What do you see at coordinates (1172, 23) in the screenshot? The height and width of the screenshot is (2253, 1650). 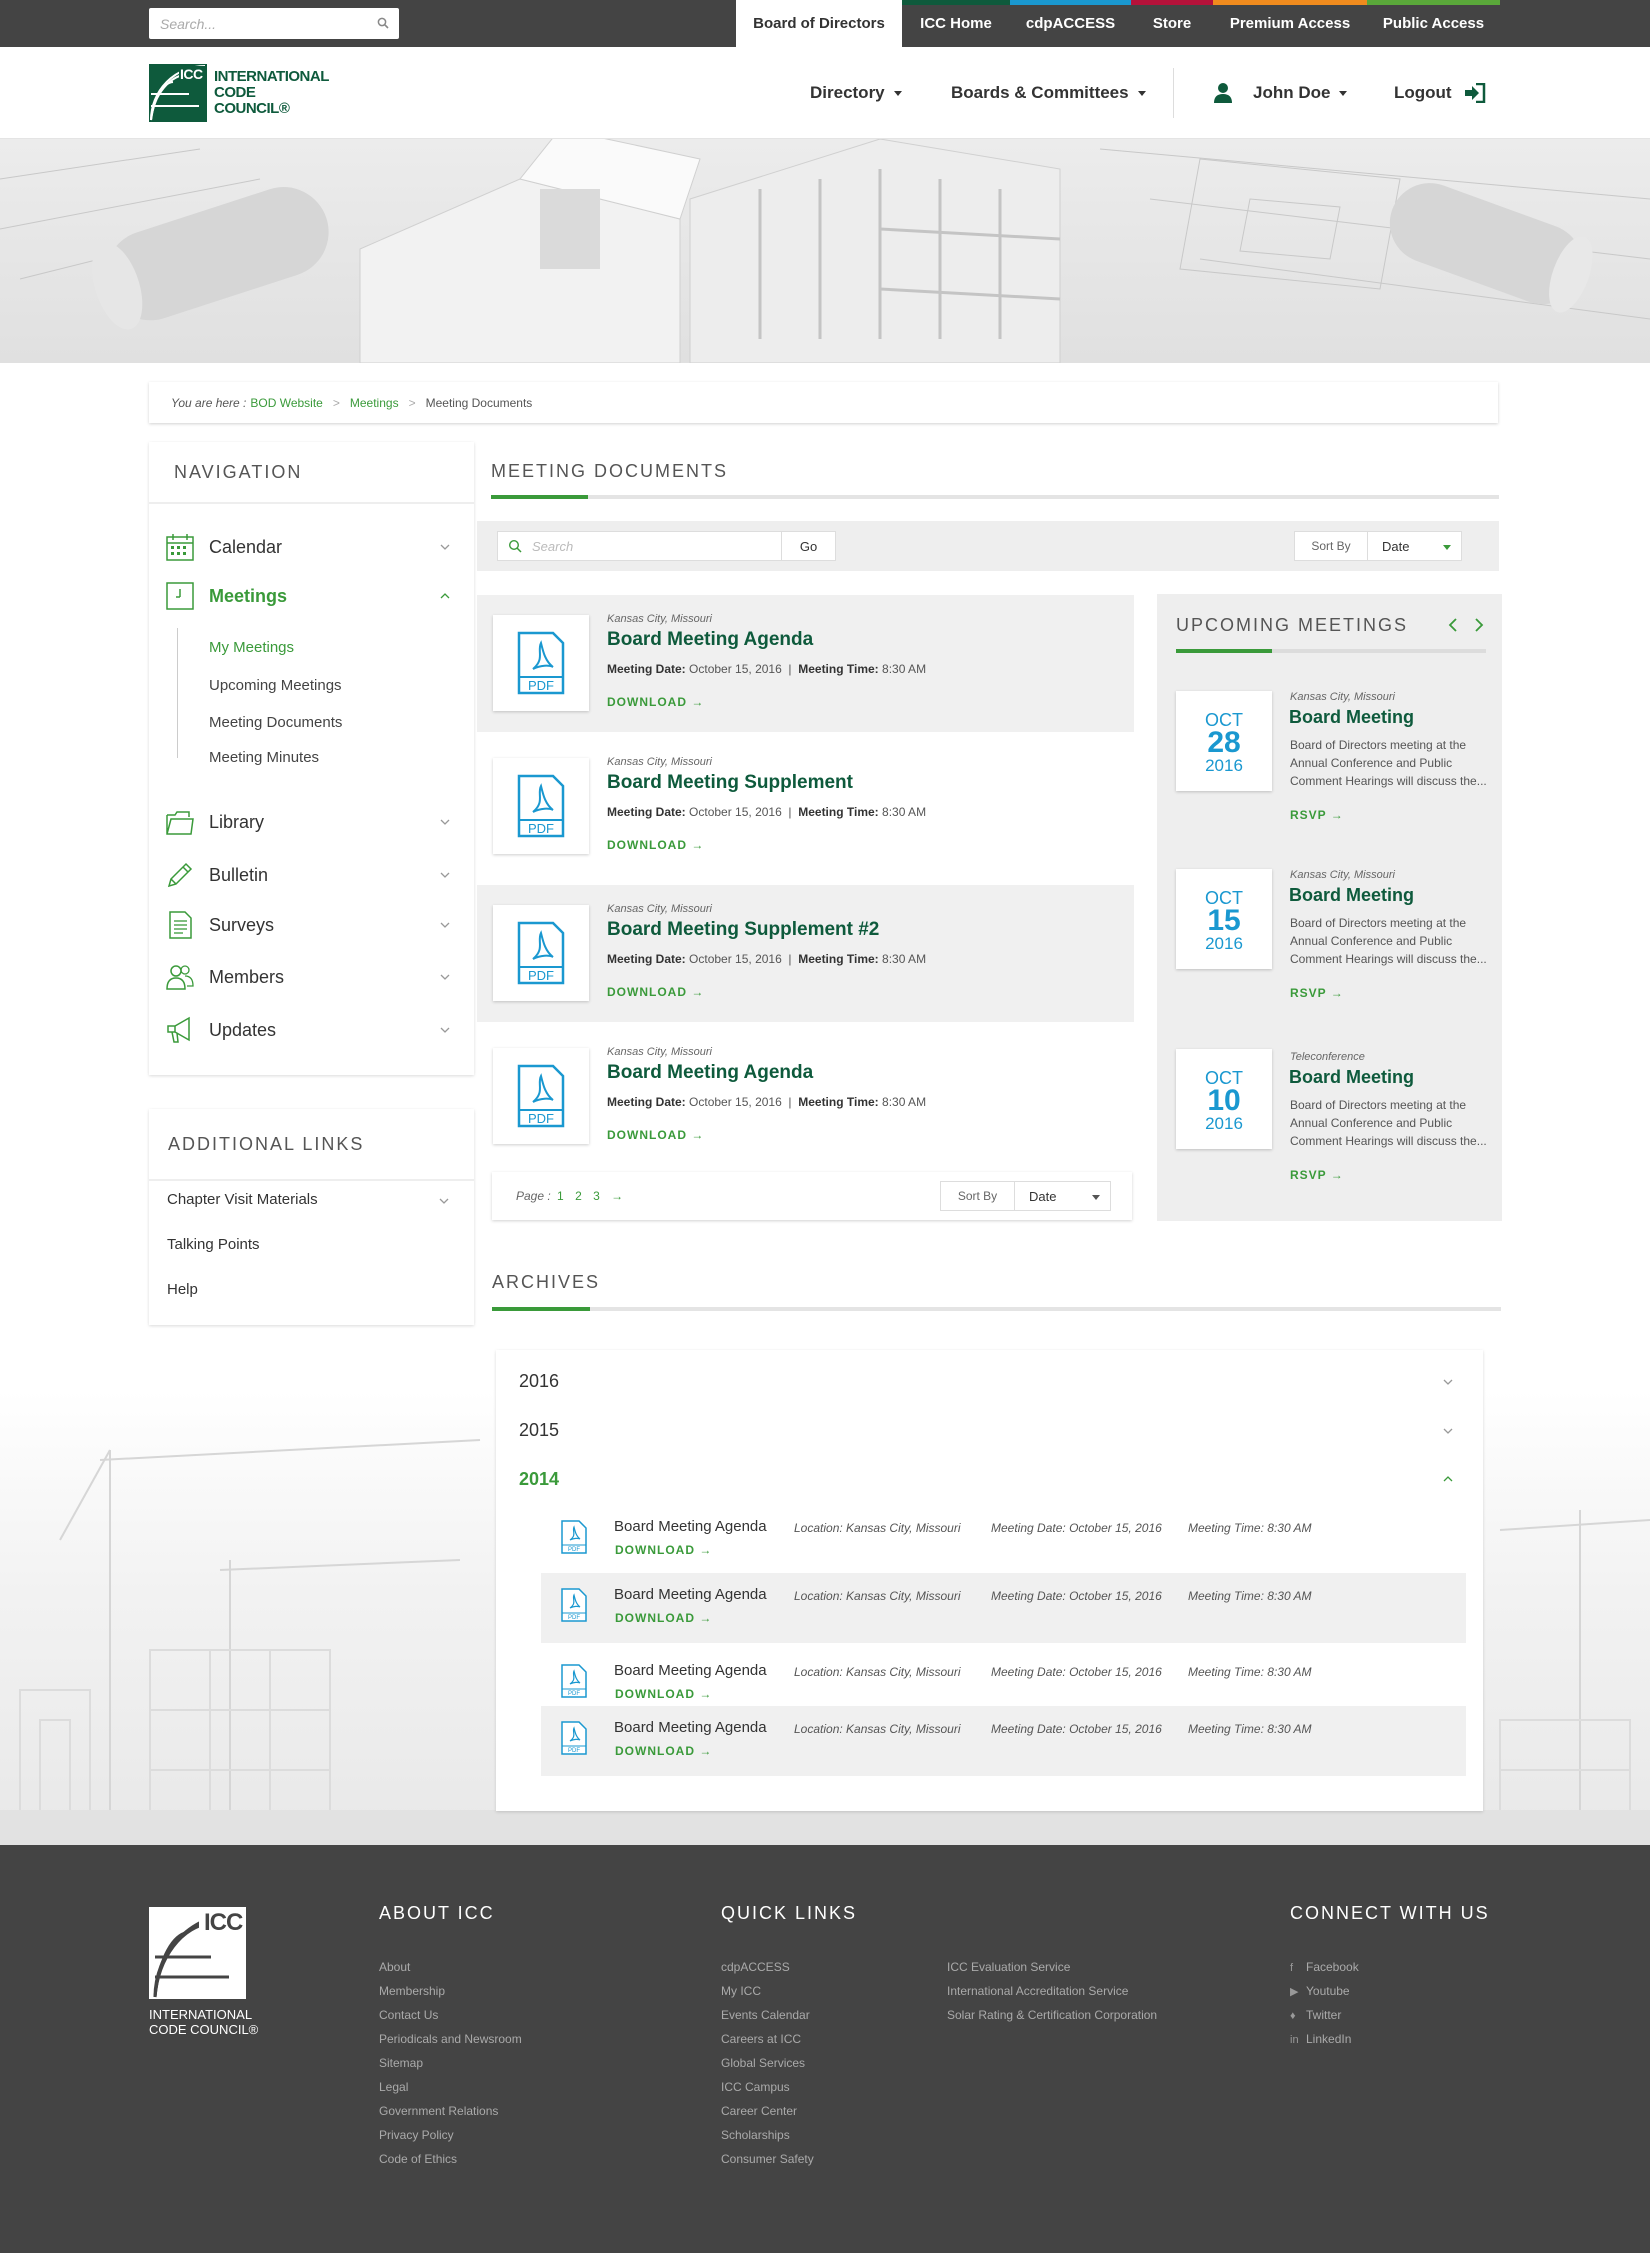 I see `tab-store: Store` at bounding box center [1172, 23].